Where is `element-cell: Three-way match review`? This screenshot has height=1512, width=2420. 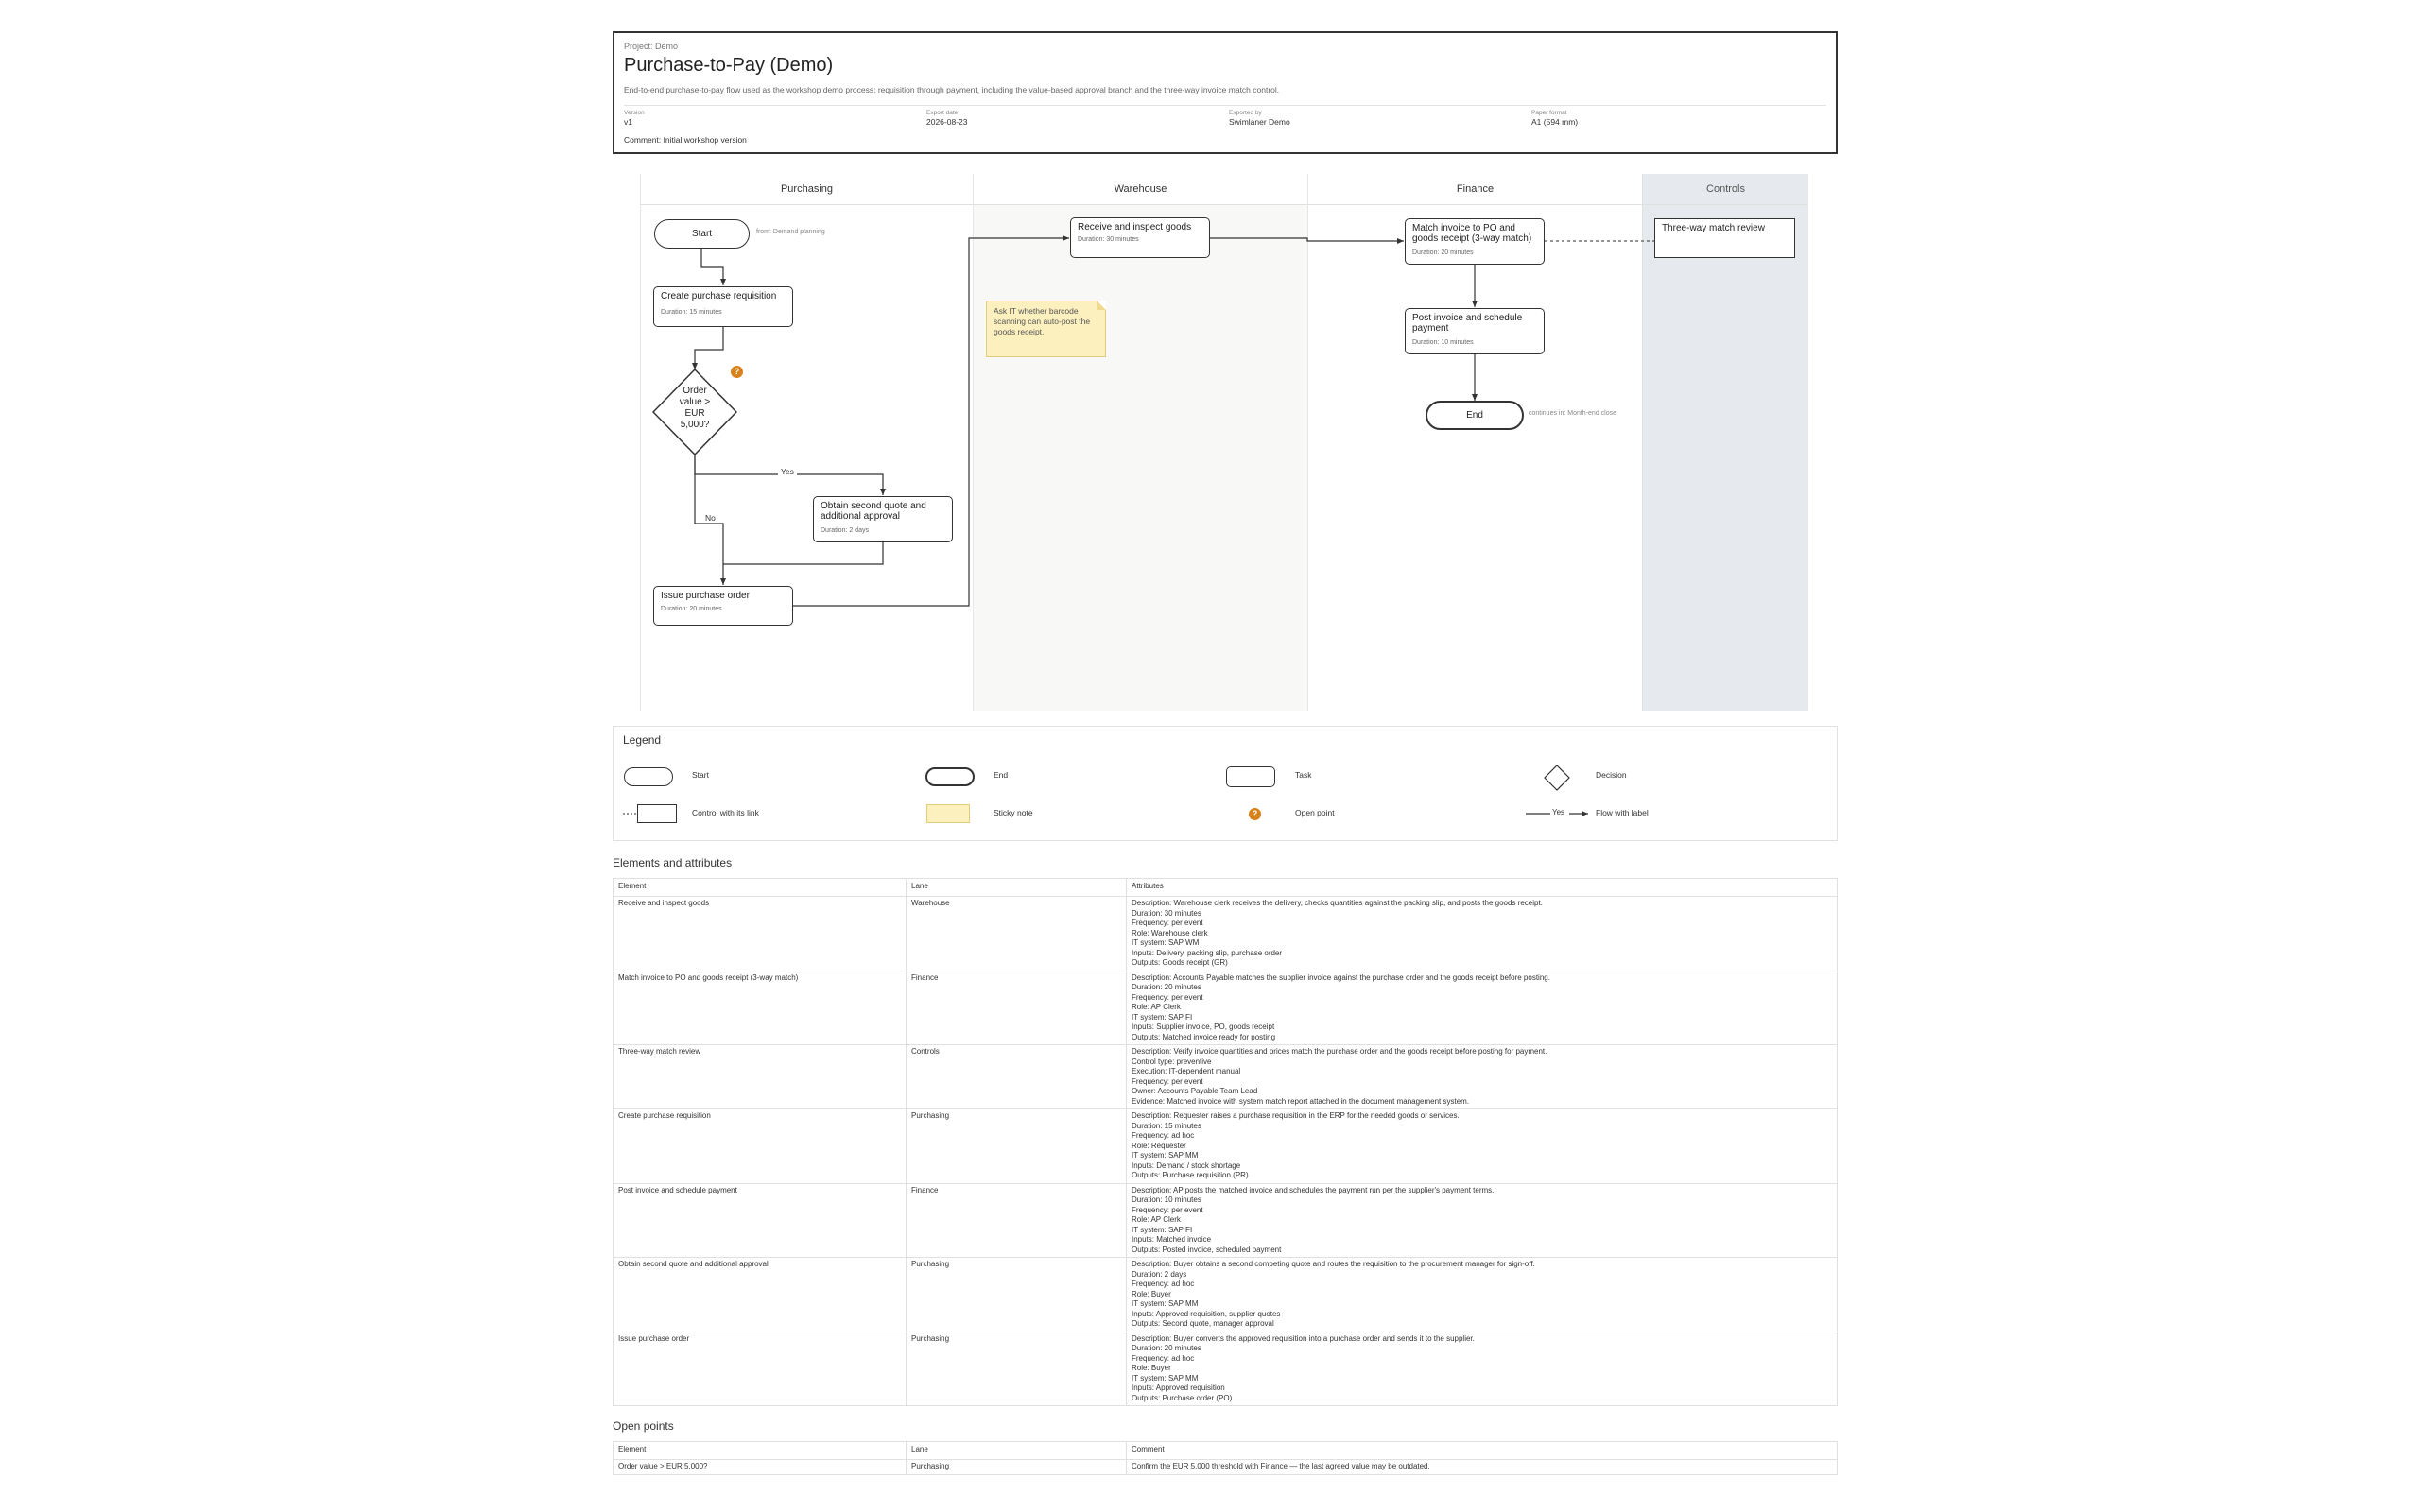
element-cell: Three-way match review is located at coordinates (760, 1076).